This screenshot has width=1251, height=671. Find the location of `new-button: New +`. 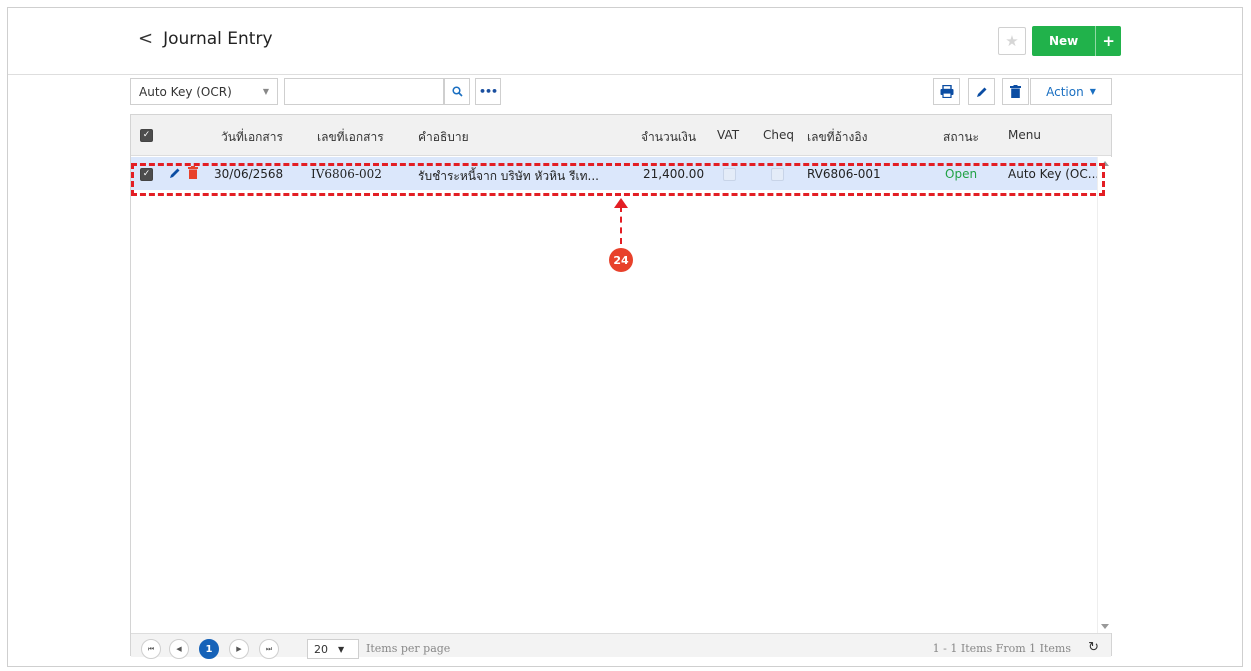

new-button: New + is located at coordinates (1076, 41).